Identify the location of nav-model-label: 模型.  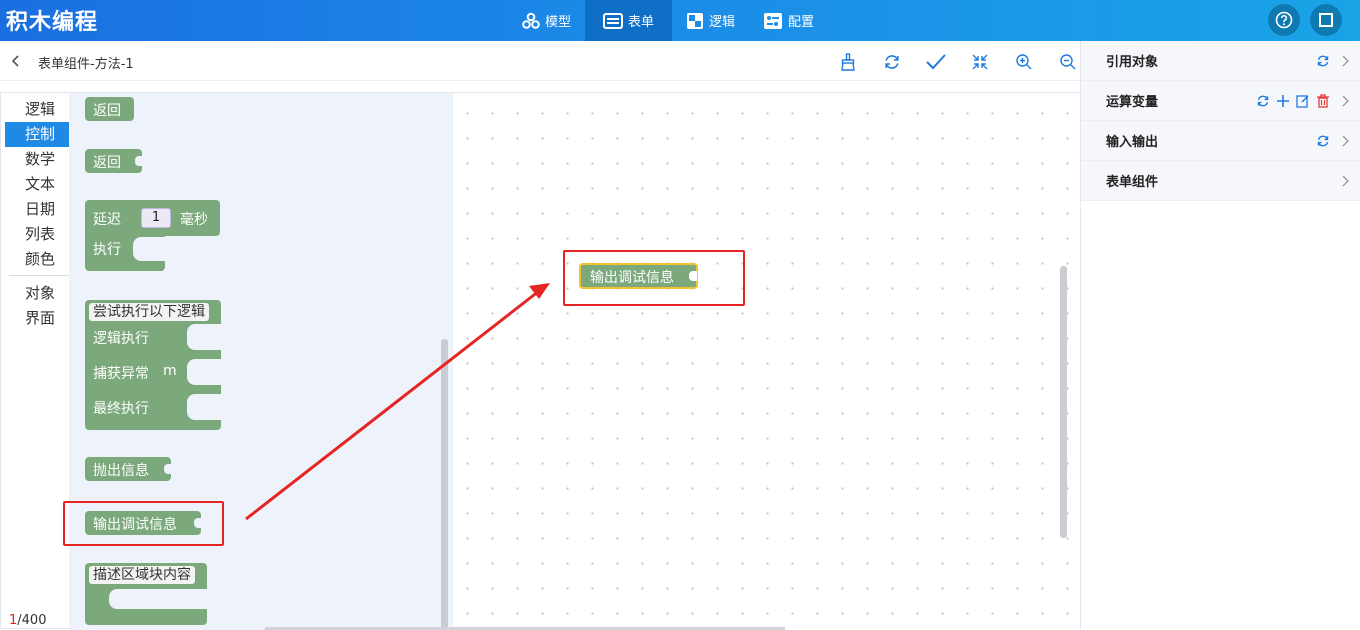
(558, 22).